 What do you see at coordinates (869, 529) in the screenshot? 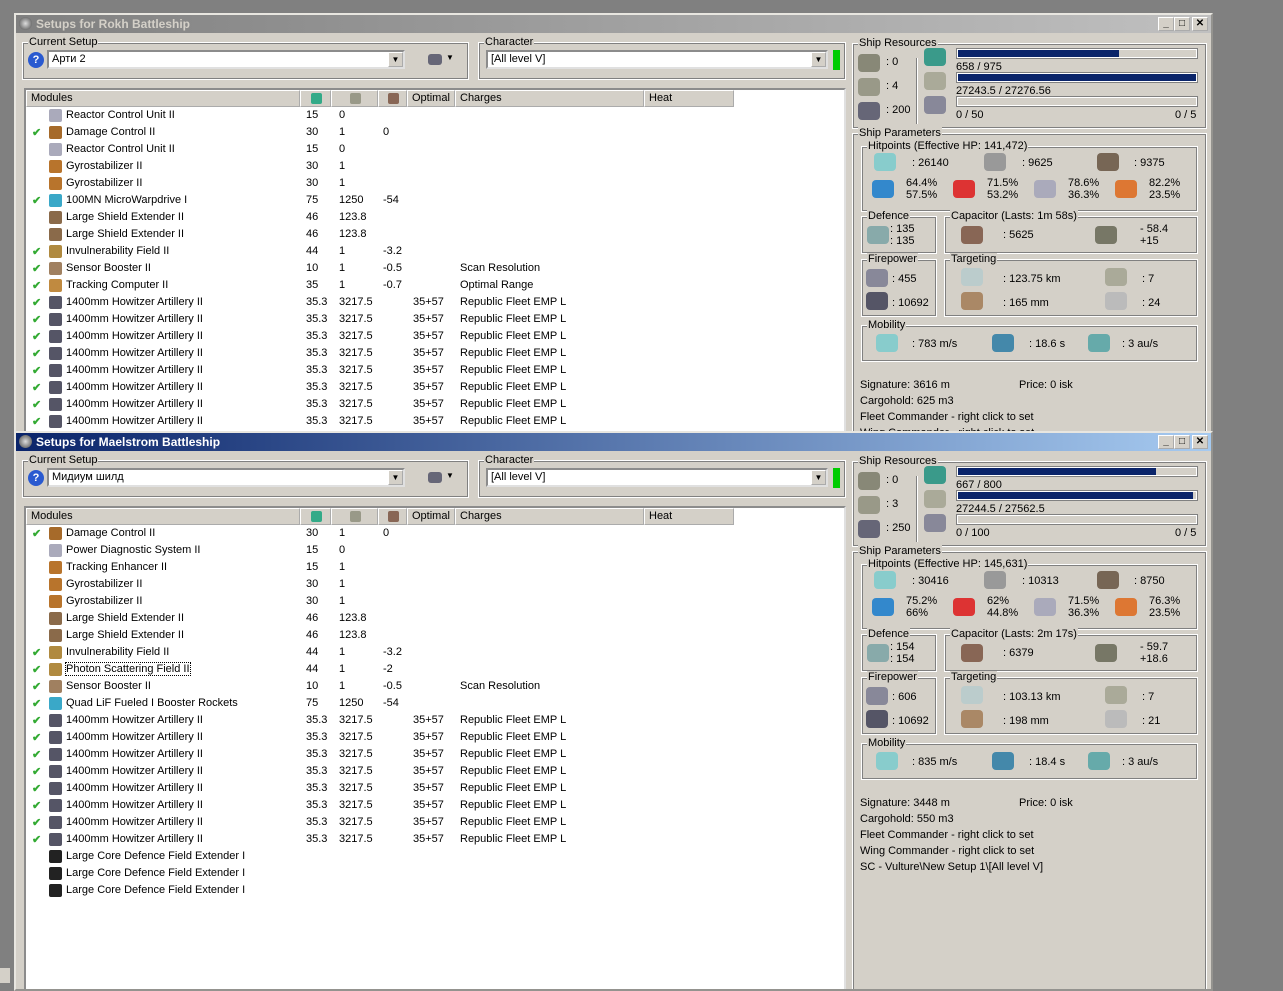
I see `drone-bay-icon` at bounding box center [869, 529].